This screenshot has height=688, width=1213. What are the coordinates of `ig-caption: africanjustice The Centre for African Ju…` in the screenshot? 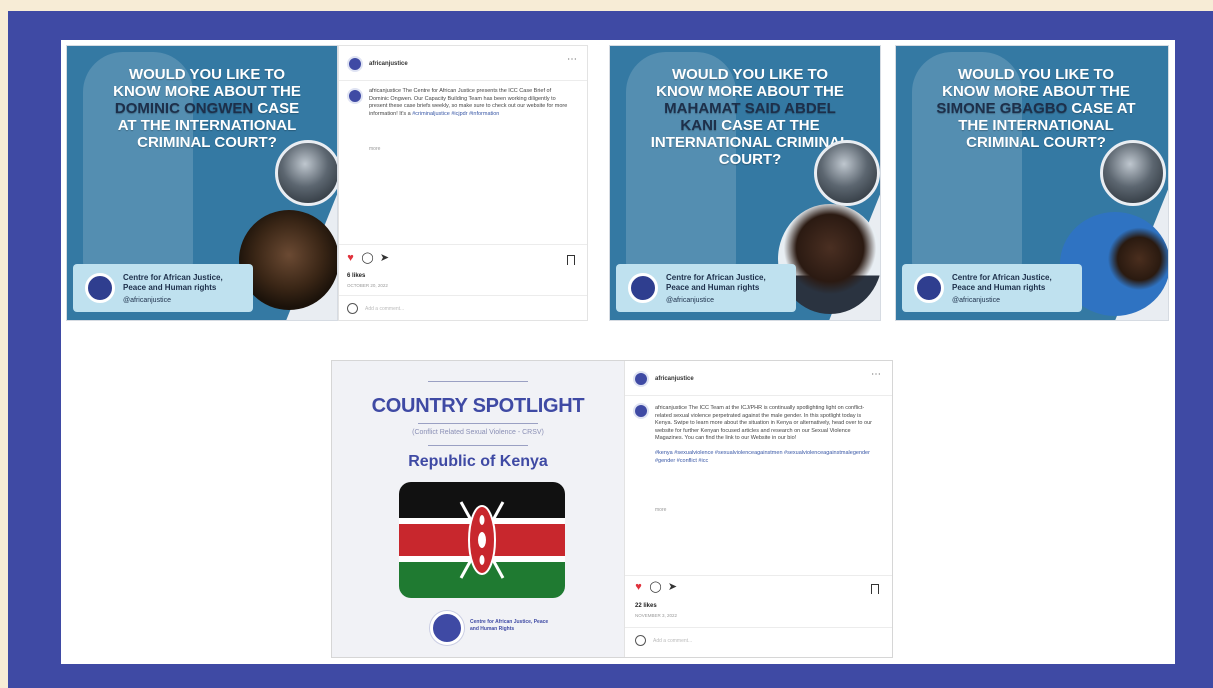 It's located at (469, 103).